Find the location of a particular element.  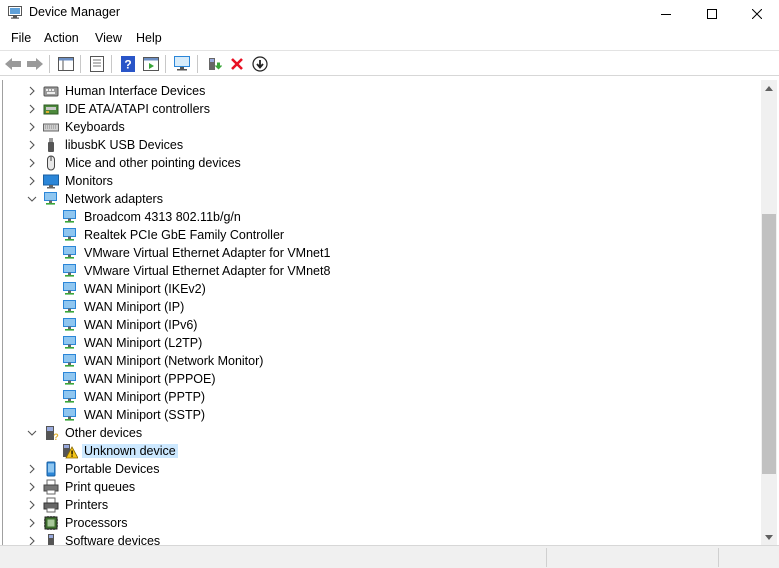

toolbar: ? is located at coordinates (389, 63).